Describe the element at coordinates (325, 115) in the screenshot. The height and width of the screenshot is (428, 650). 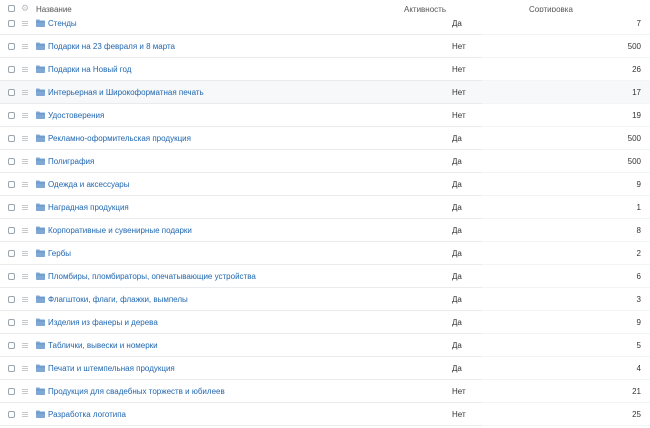
I see `table-row: Удостоверения Нет 19` at that location.